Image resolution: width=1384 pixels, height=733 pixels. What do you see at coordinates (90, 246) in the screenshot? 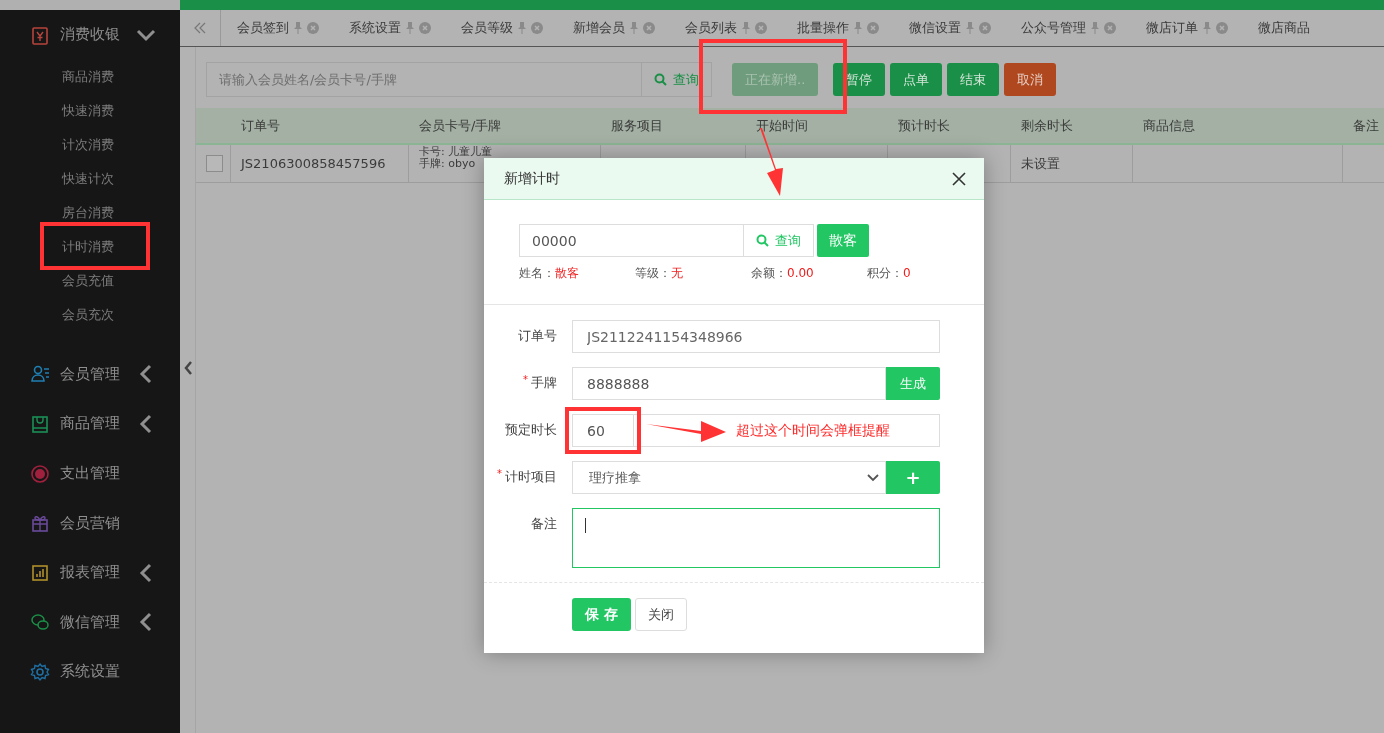
I see `menu-item: 计时消费` at bounding box center [90, 246].